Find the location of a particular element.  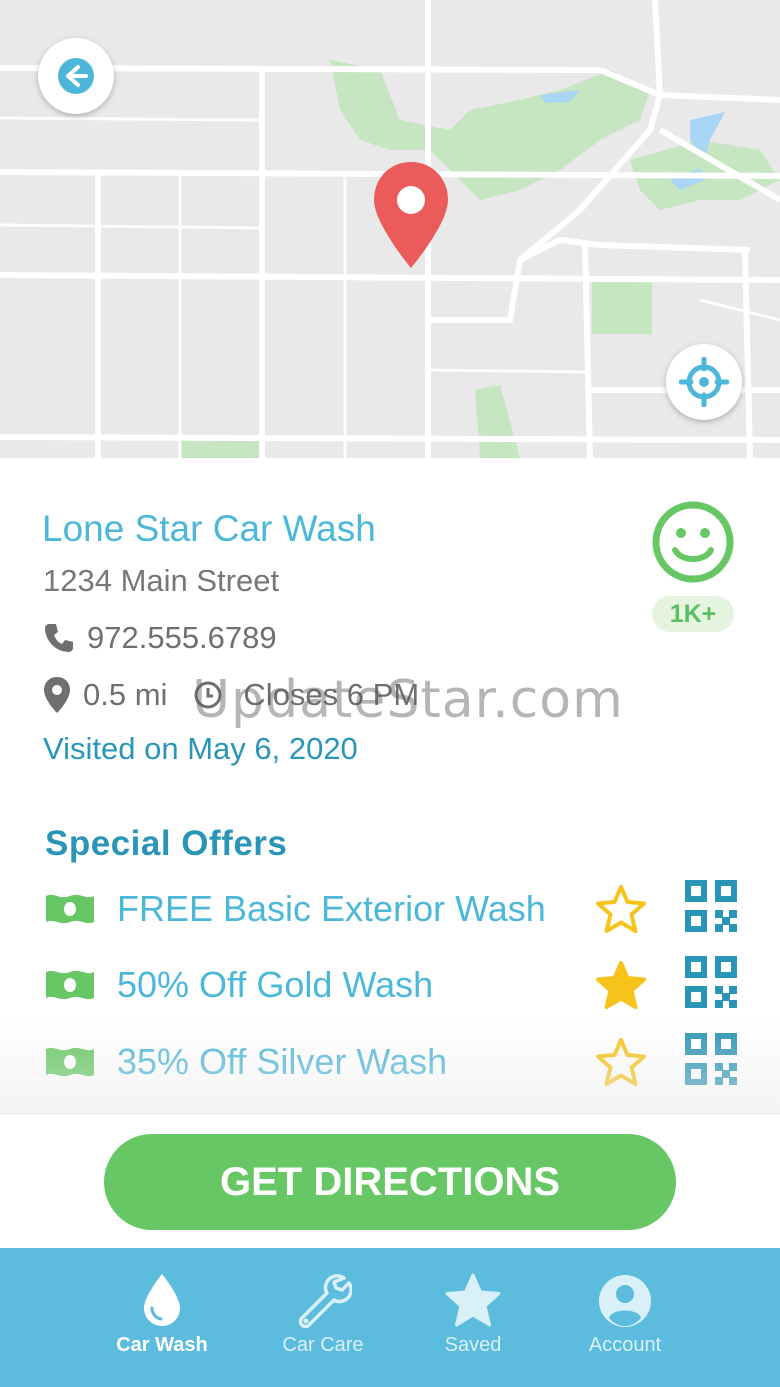

back-button is located at coordinates (76, 76).